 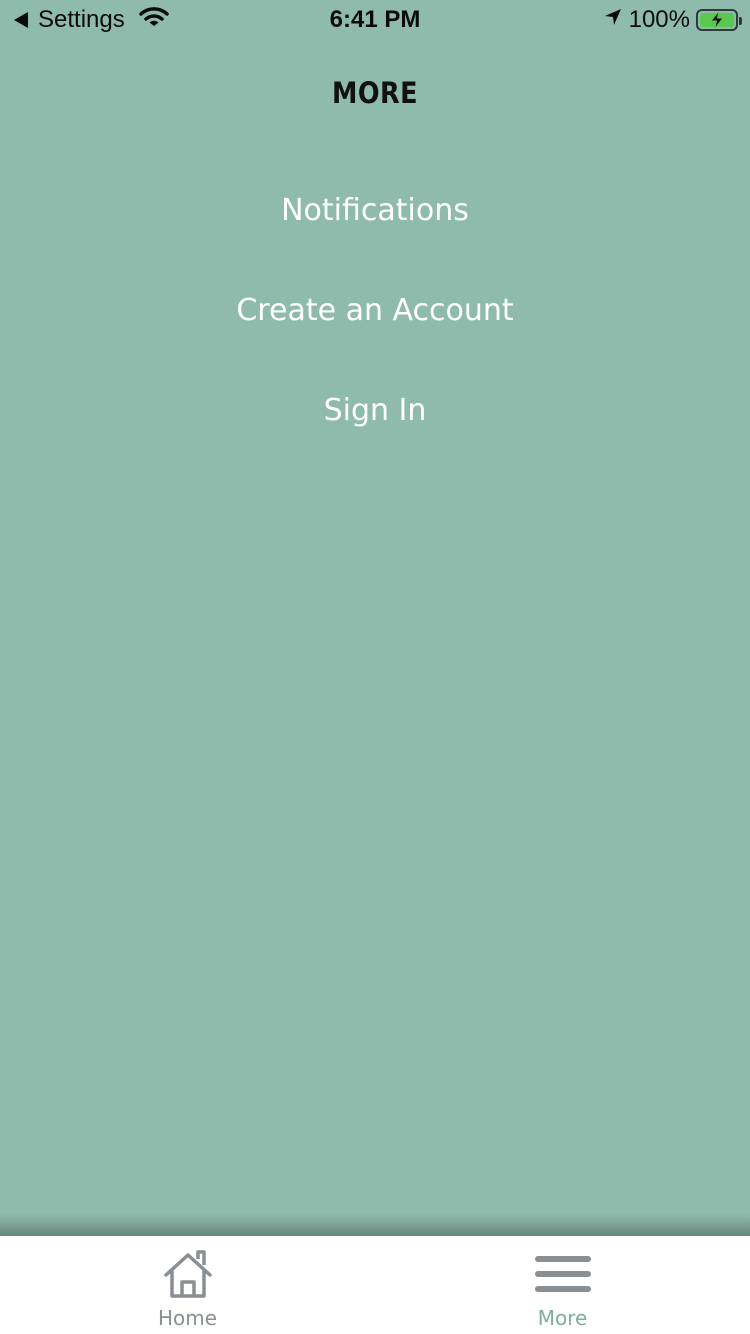 I want to click on menu-item-create-account: Create an Account, so click(x=375, y=338).